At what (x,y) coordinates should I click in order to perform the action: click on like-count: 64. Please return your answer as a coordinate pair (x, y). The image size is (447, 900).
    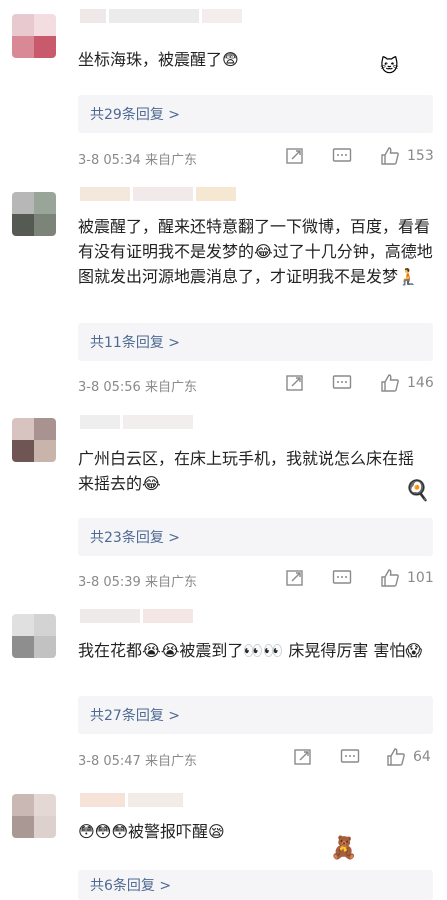
    Looking at the image, I should click on (422, 757).